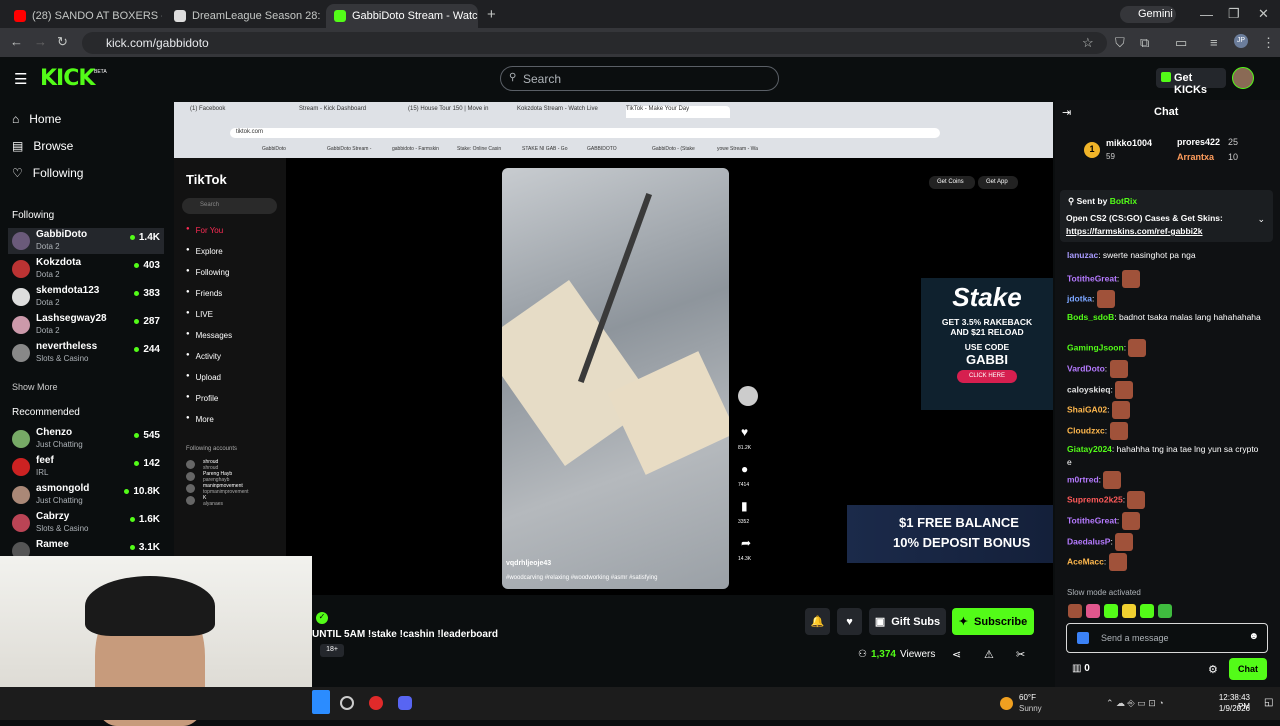 The height and width of the screenshot is (726, 1280). Describe the element at coordinates (84, 16) in the screenshot. I see `tab-youtube: (28) SANDO AT BOXERS - YouT✕` at that location.